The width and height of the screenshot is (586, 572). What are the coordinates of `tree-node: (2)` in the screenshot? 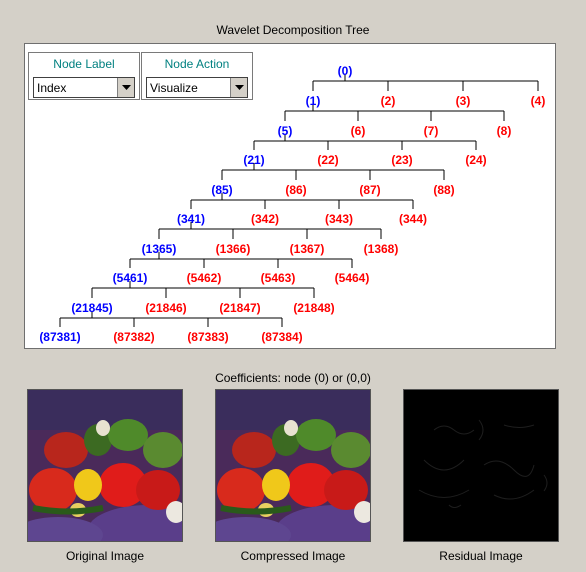 It's located at (388, 101).